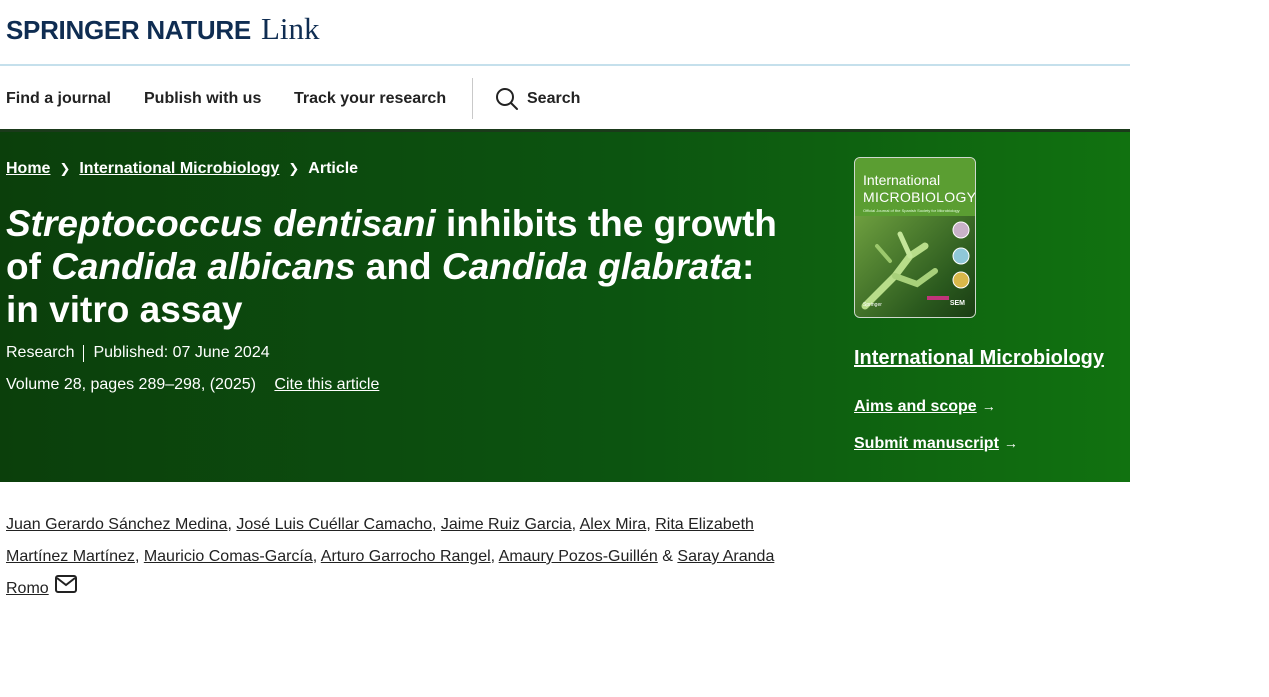 This screenshot has width=1269, height=697. I want to click on logo-link-text: Link, so click(290, 28).